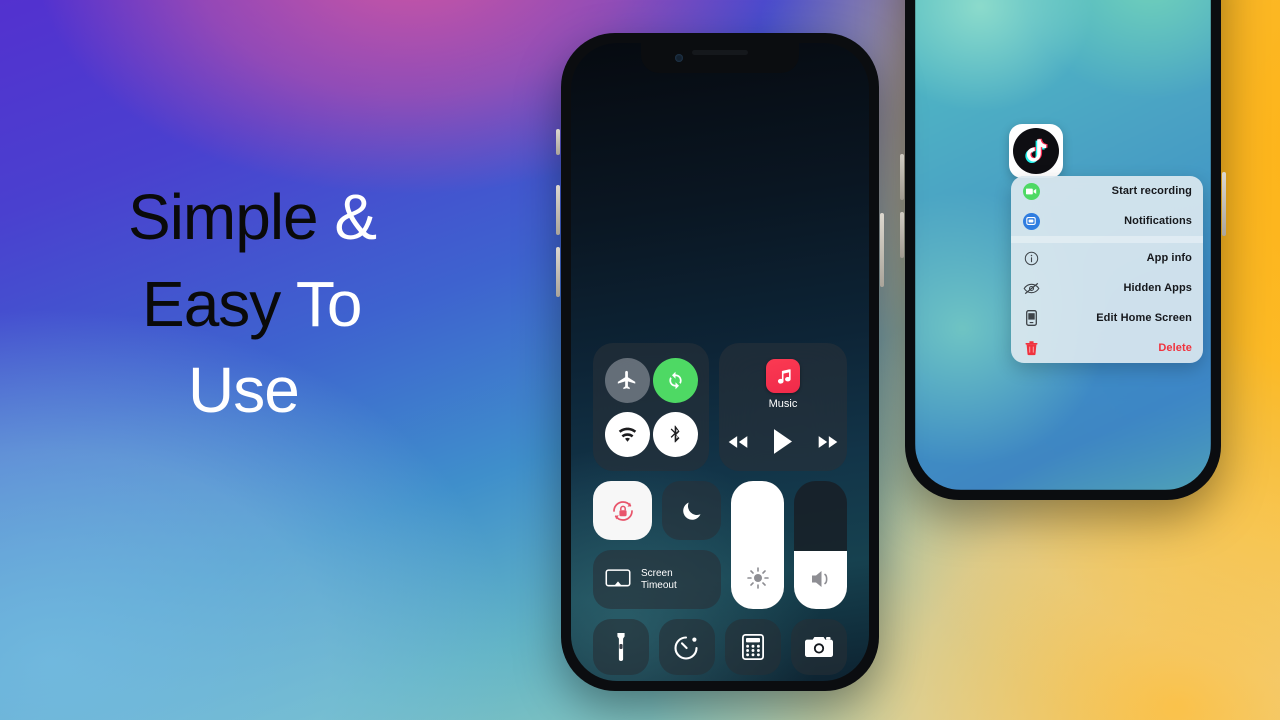 Image resolution: width=1280 pixels, height=720 pixels. What do you see at coordinates (657, 545) in the screenshot?
I see `toggle-column: Screen Timeout` at bounding box center [657, 545].